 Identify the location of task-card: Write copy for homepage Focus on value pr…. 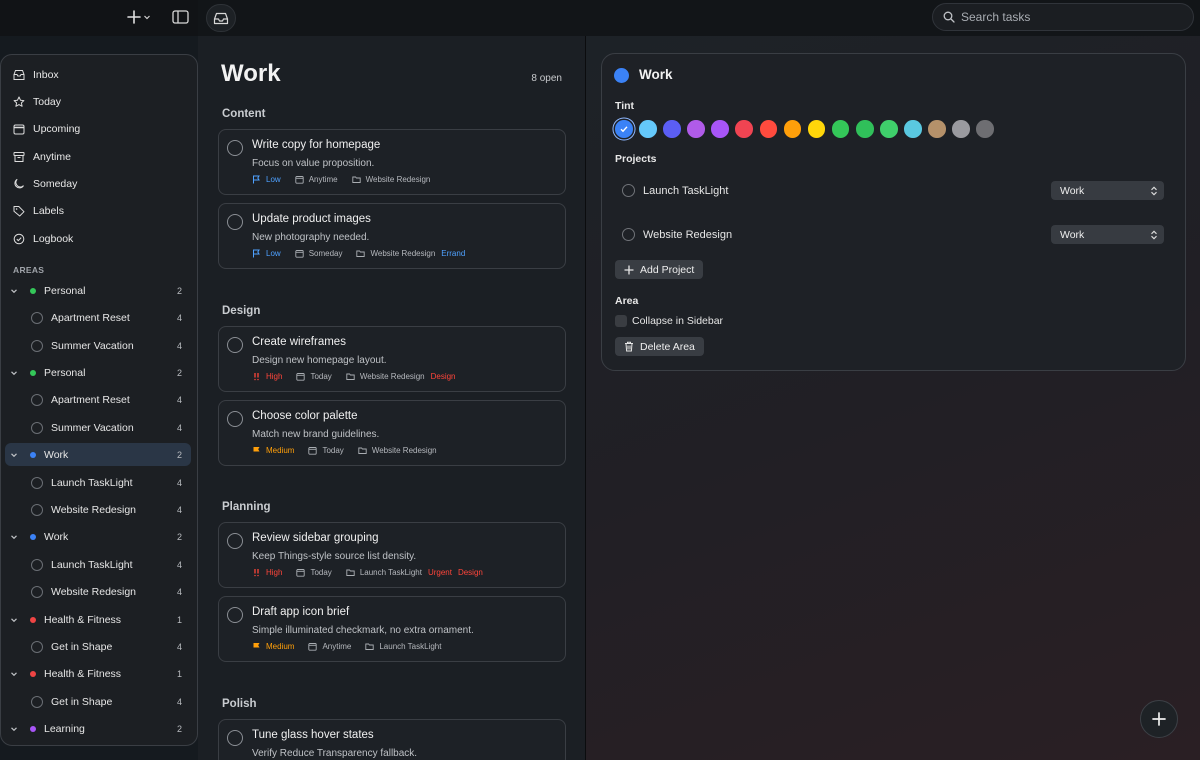
(392, 162).